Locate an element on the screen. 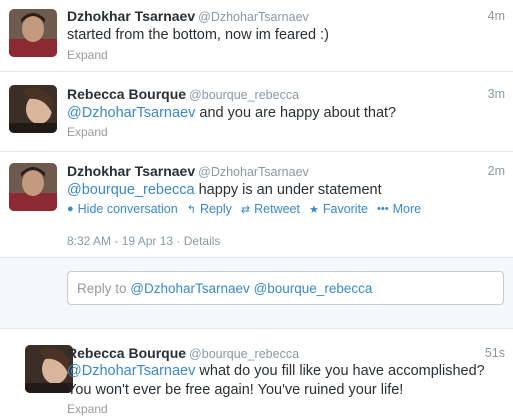 This screenshot has height=416, width=513. more-label: More is located at coordinates (407, 209).